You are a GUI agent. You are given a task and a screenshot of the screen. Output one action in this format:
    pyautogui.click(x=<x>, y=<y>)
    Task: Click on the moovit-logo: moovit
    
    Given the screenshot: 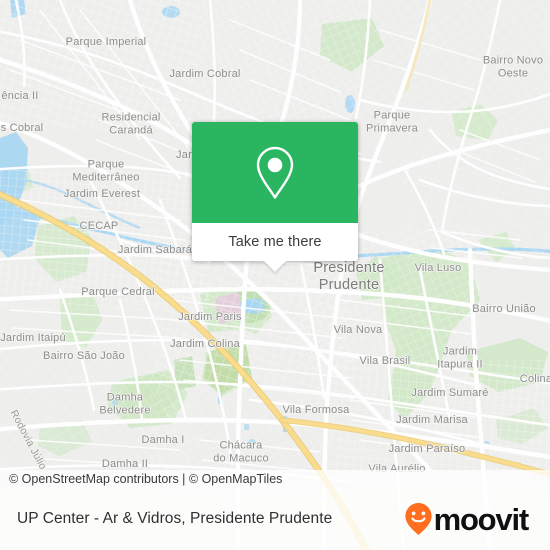 What is the action you would take?
    pyautogui.click(x=467, y=519)
    